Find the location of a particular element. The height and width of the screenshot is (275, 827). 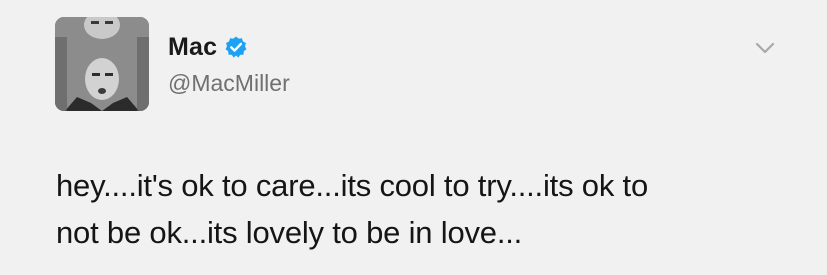

avatar is located at coordinates (102, 64).